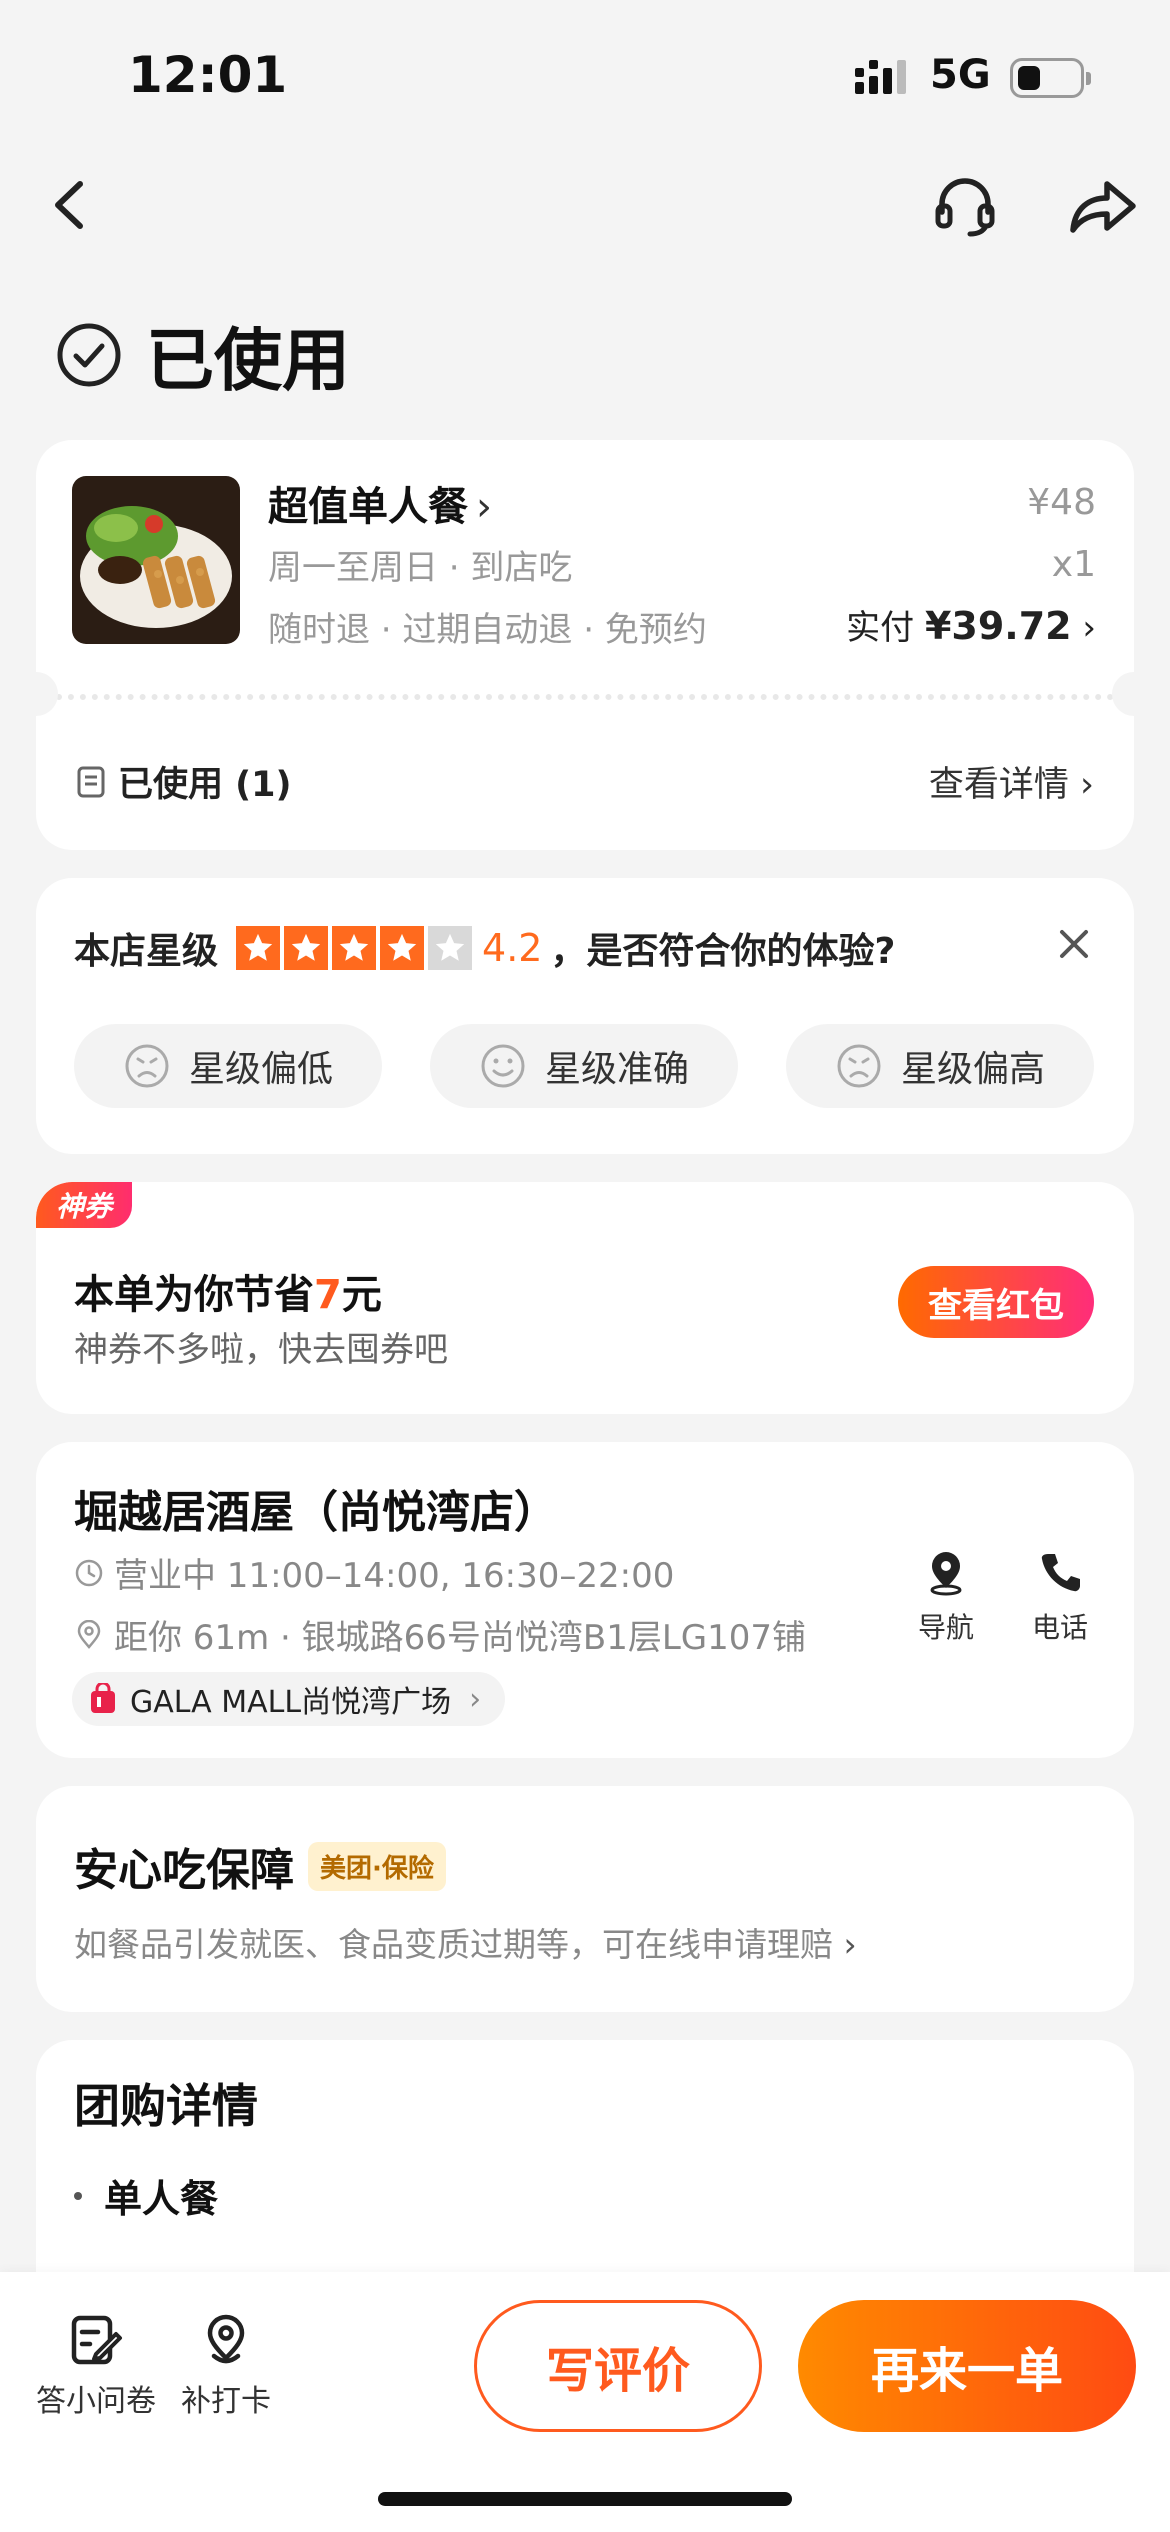 This screenshot has width=1170, height=2532. What do you see at coordinates (89, 354) in the screenshot?
I see `check-circle-icon` at bounding box center [89, 354].